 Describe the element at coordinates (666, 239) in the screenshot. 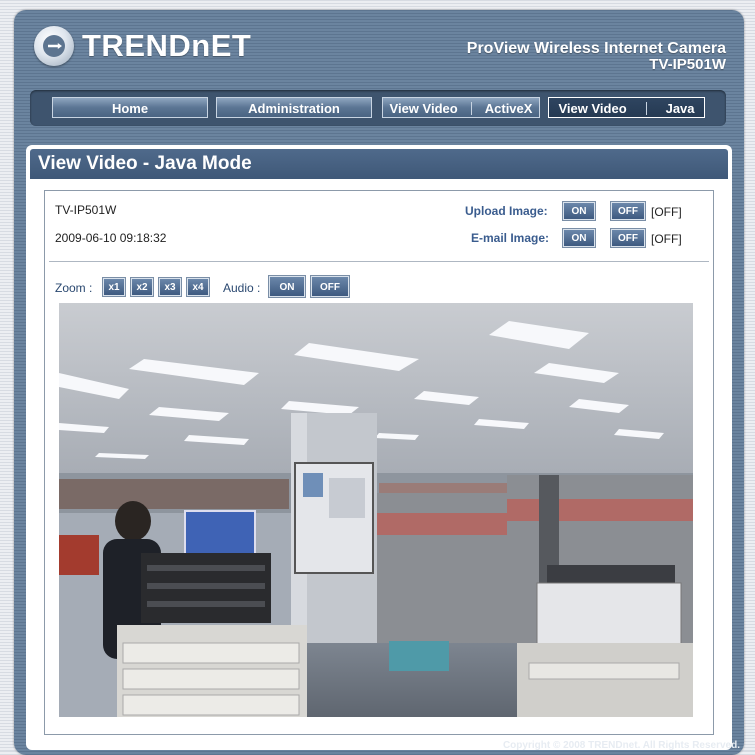

I see `email-image-state: [OFF]` at that location.